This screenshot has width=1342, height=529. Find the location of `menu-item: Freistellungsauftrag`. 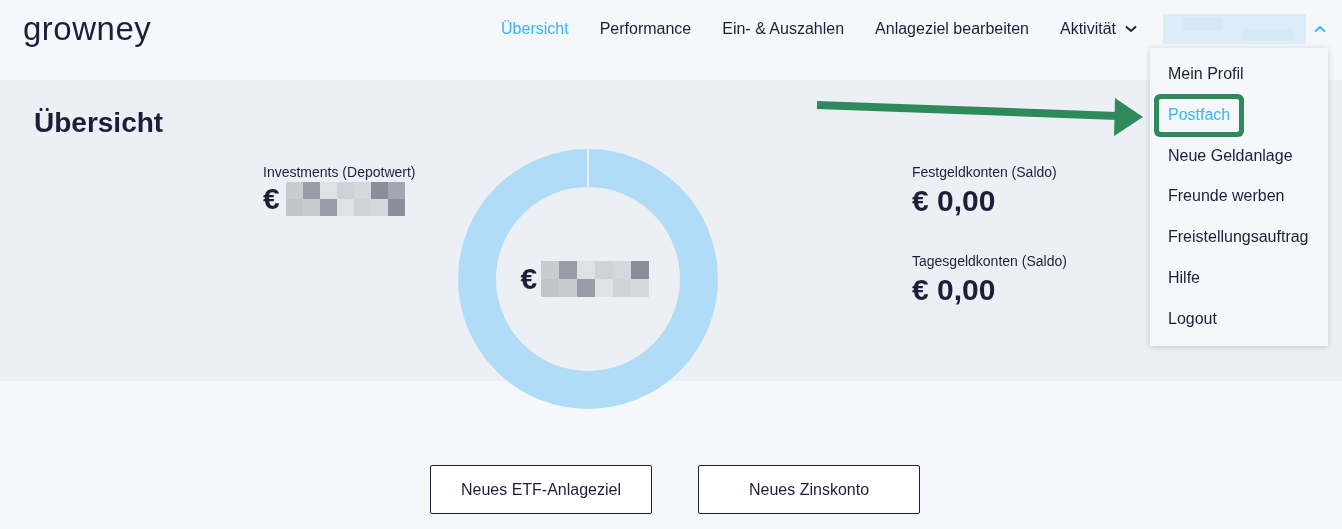

menu-item: Freistellungsauftrag is located at coordinates (1235, 237).